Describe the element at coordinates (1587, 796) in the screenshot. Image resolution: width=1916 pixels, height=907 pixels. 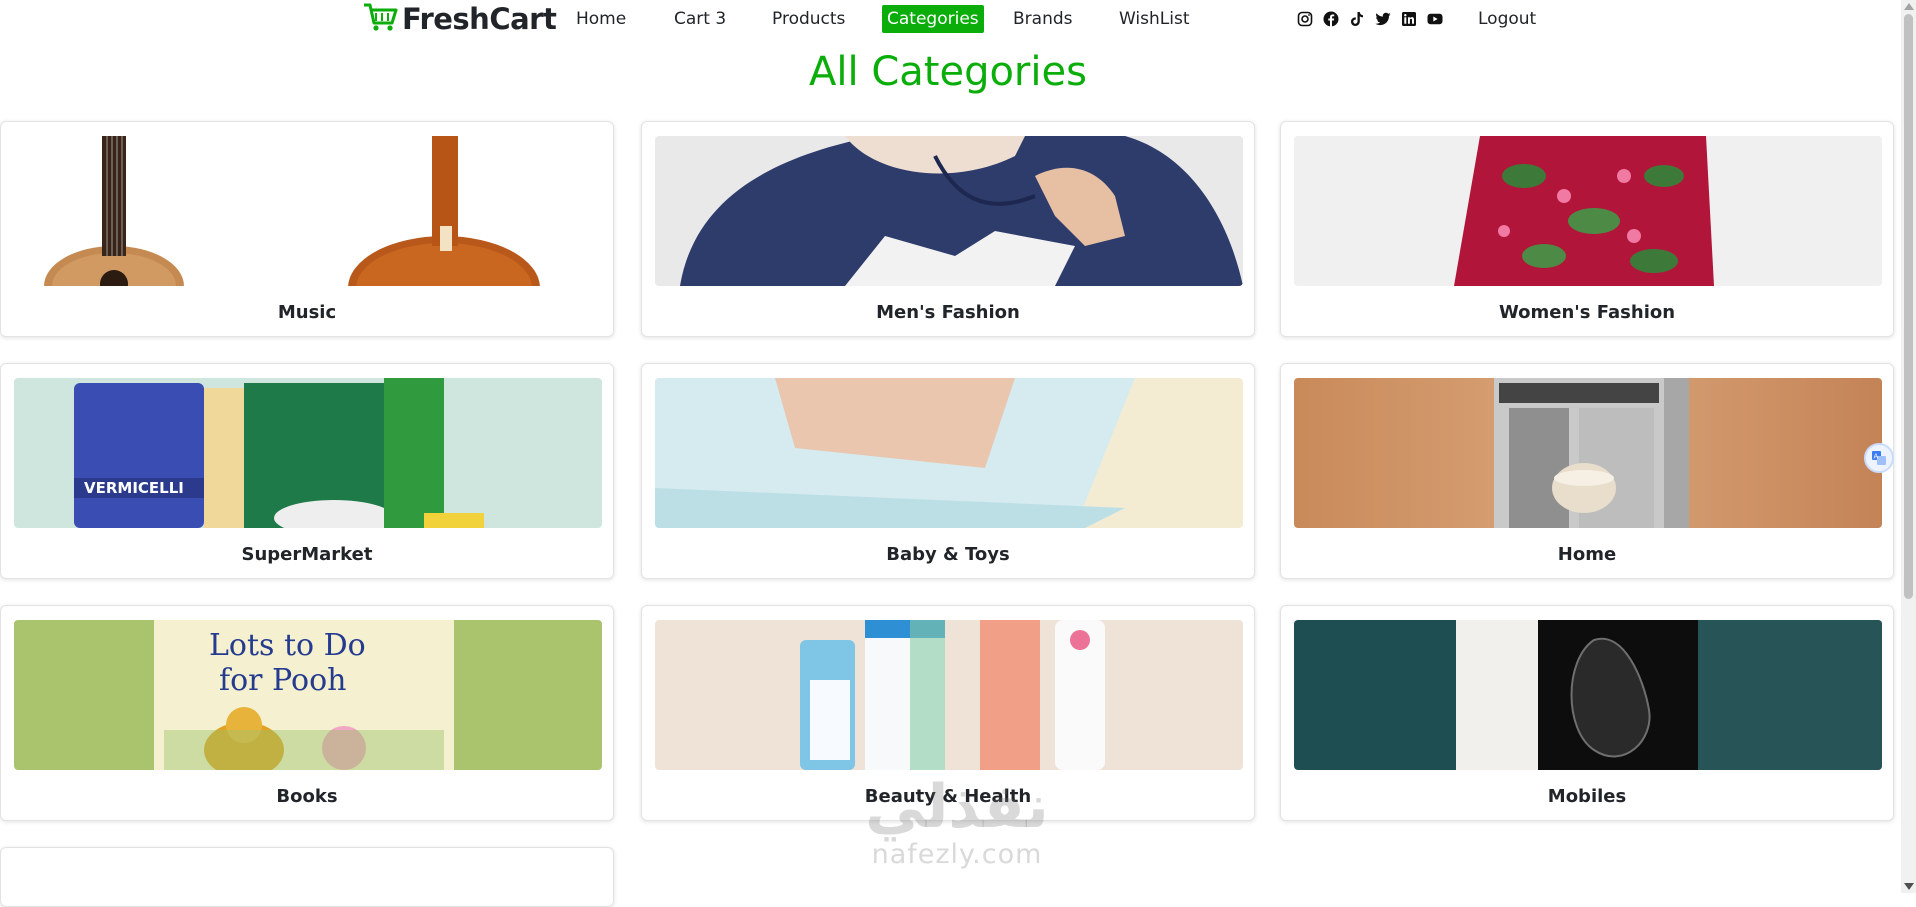
I see `category-name: Mobiles` at that location.